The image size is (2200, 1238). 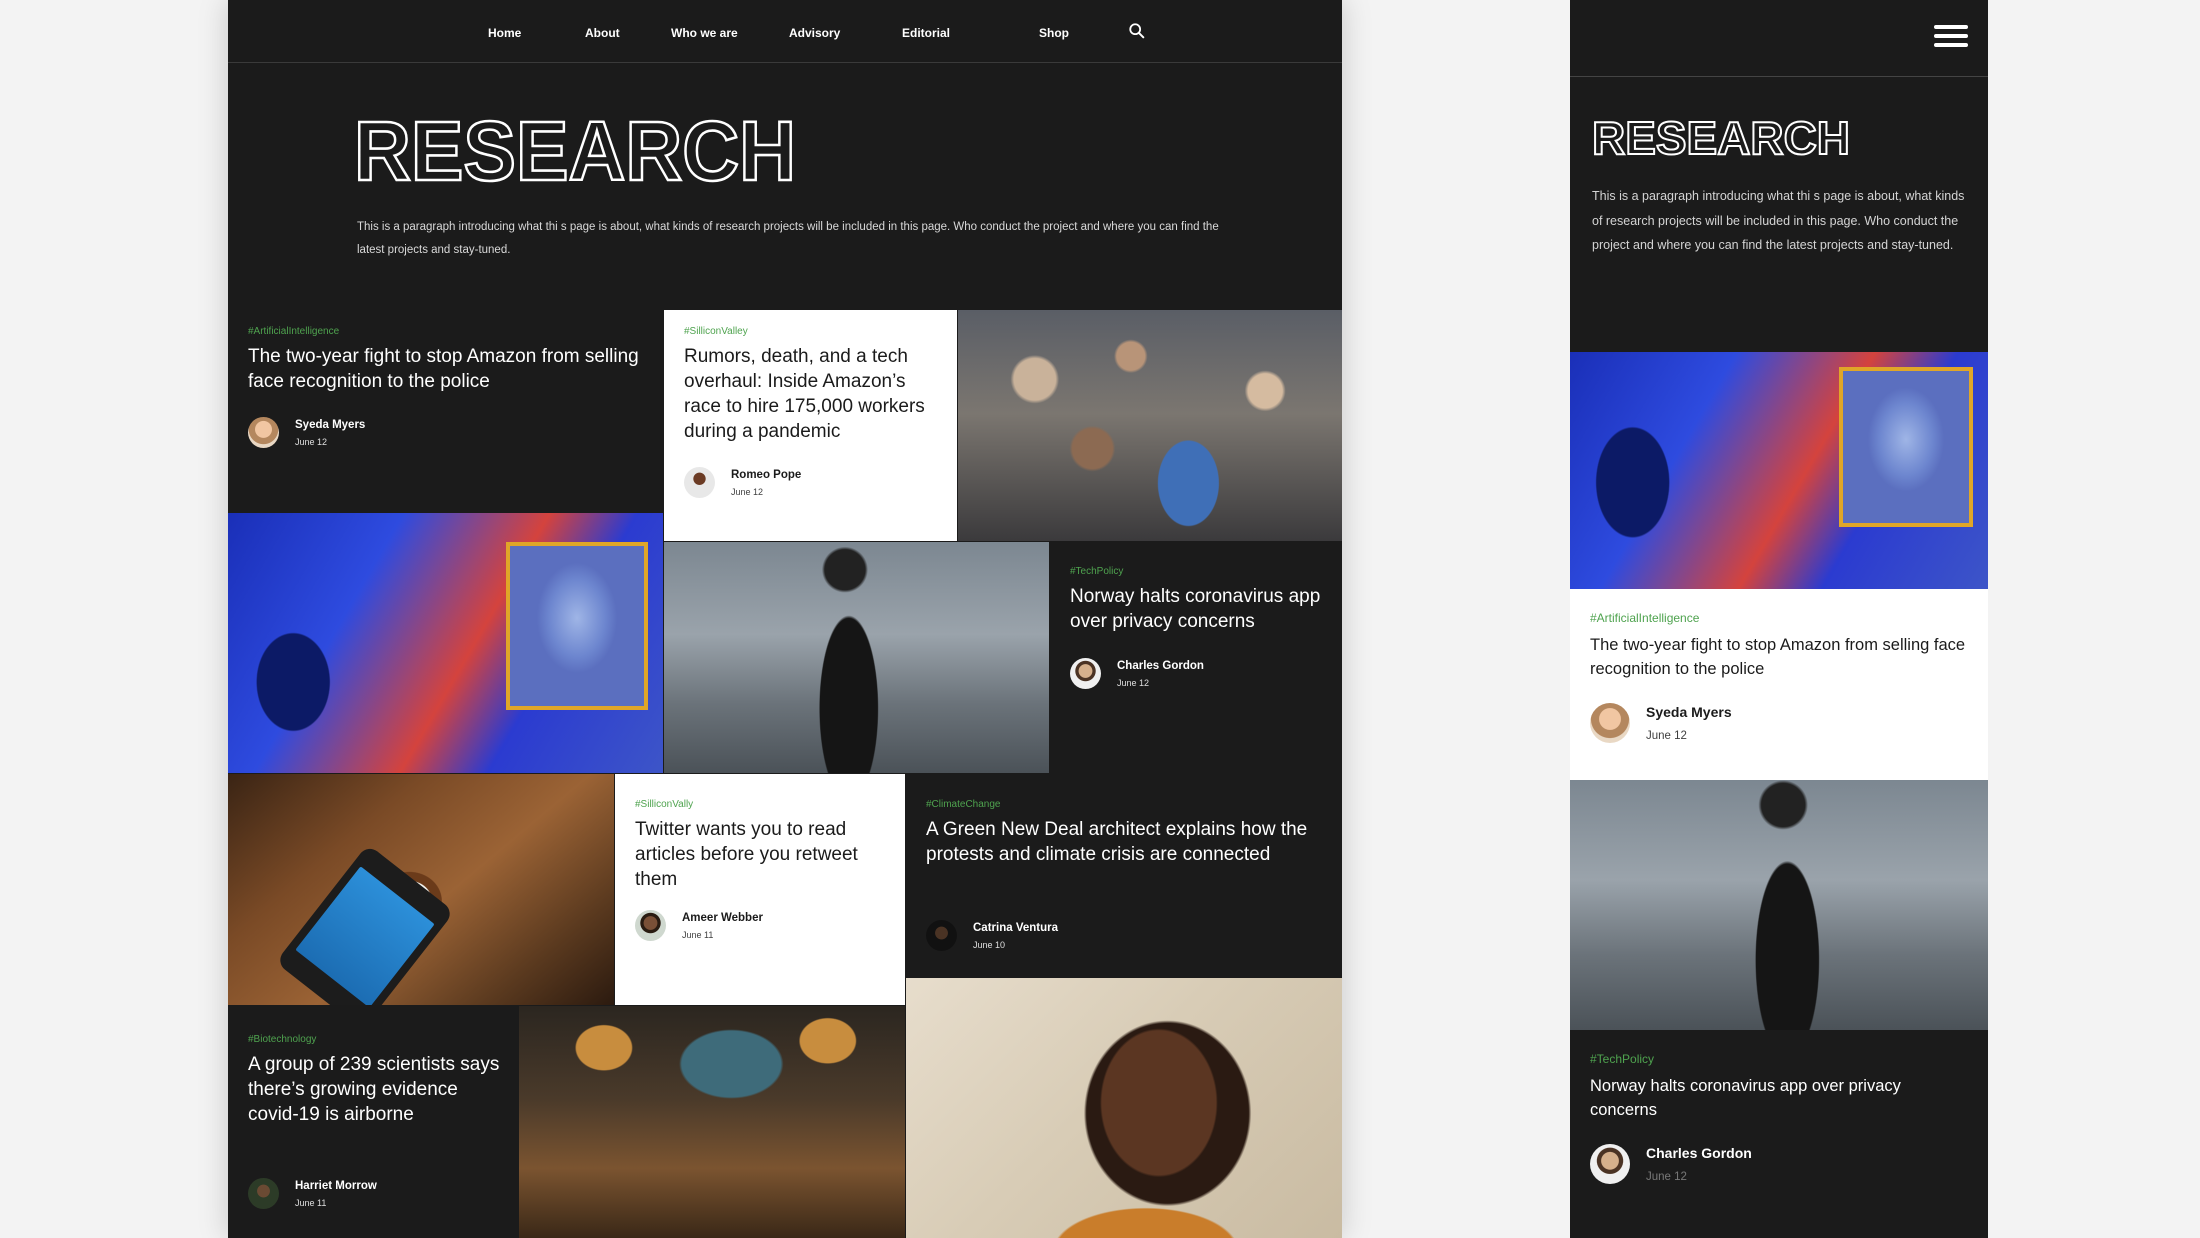 What do you see at coordinates (963, 804) in the screenshot?
I see `article-tag: #ClimateChange` at bounding box center [963, 804].